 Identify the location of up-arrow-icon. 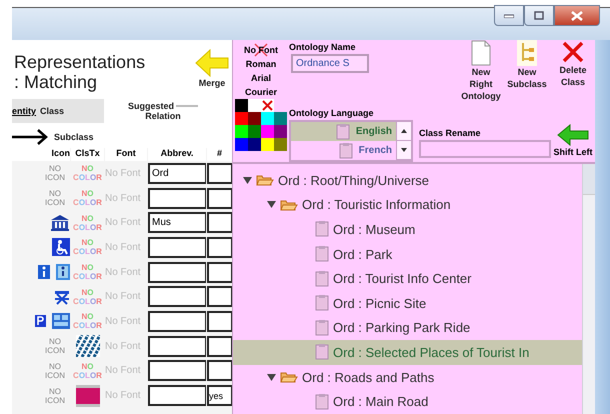
(404, 131).